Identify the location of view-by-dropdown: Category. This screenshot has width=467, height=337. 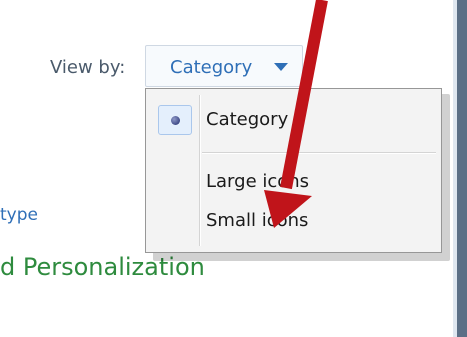
(224, 66).